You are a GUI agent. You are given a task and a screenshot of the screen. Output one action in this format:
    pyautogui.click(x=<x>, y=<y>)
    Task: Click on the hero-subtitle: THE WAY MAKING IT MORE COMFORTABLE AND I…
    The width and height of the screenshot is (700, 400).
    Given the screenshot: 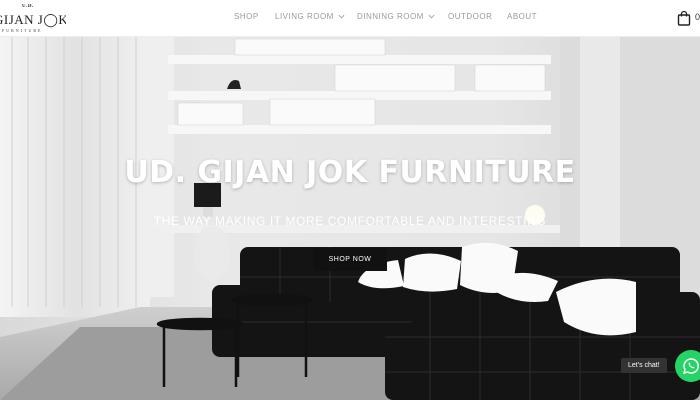 What is the action you would take?
    pyautogui.click(x=350, y=221)
    